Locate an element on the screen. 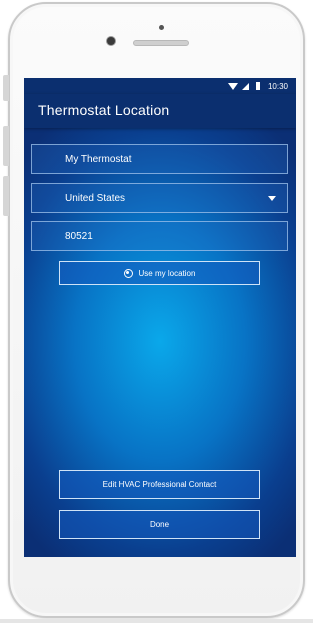 The width and height of the screenshot is (320, 623). wifi-icon is located at coordinates (232, 86).